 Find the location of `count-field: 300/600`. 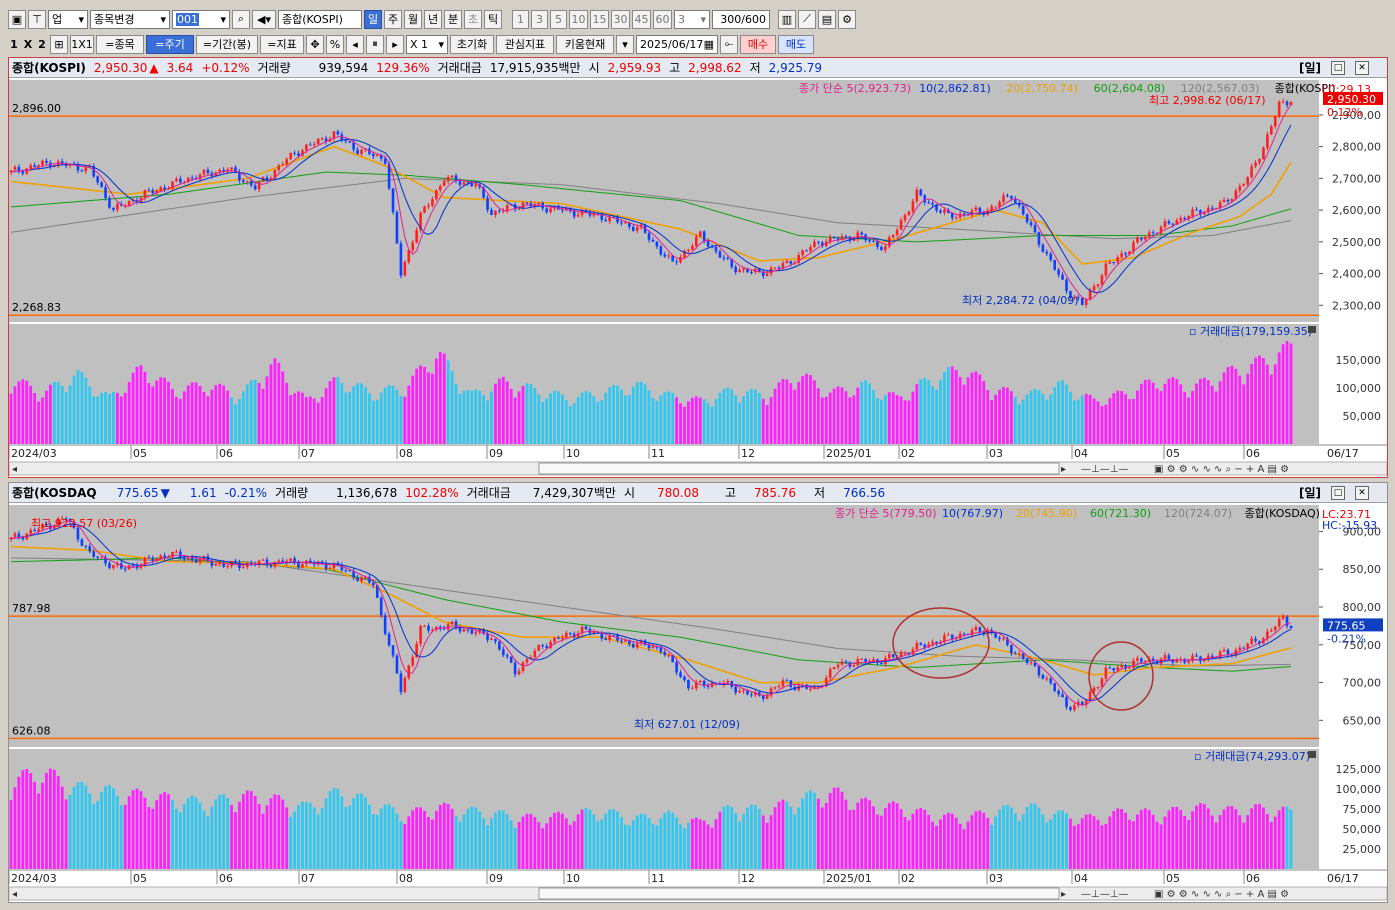

count-field: 300/600 is located at coordinates (741, 19).